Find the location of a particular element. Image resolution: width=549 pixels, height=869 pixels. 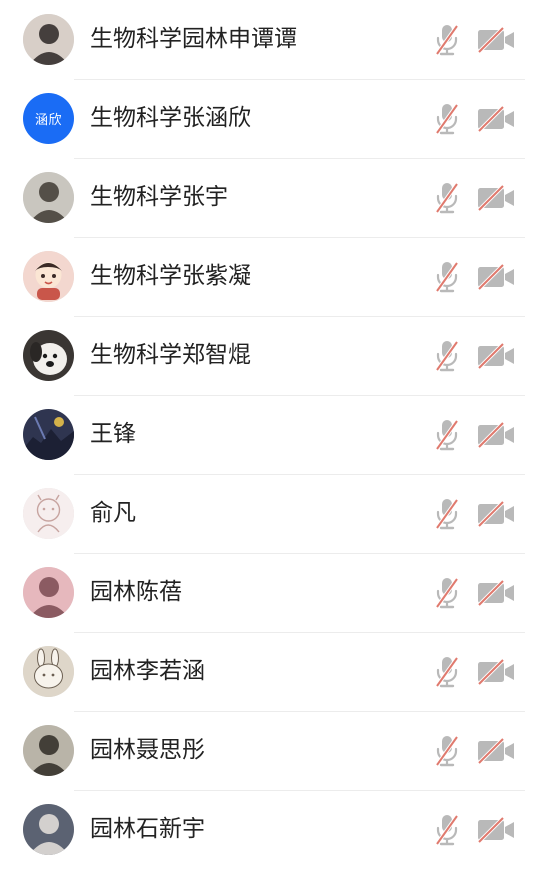

participant-name: 园林李若涵 is located at coordinates (147, 671).